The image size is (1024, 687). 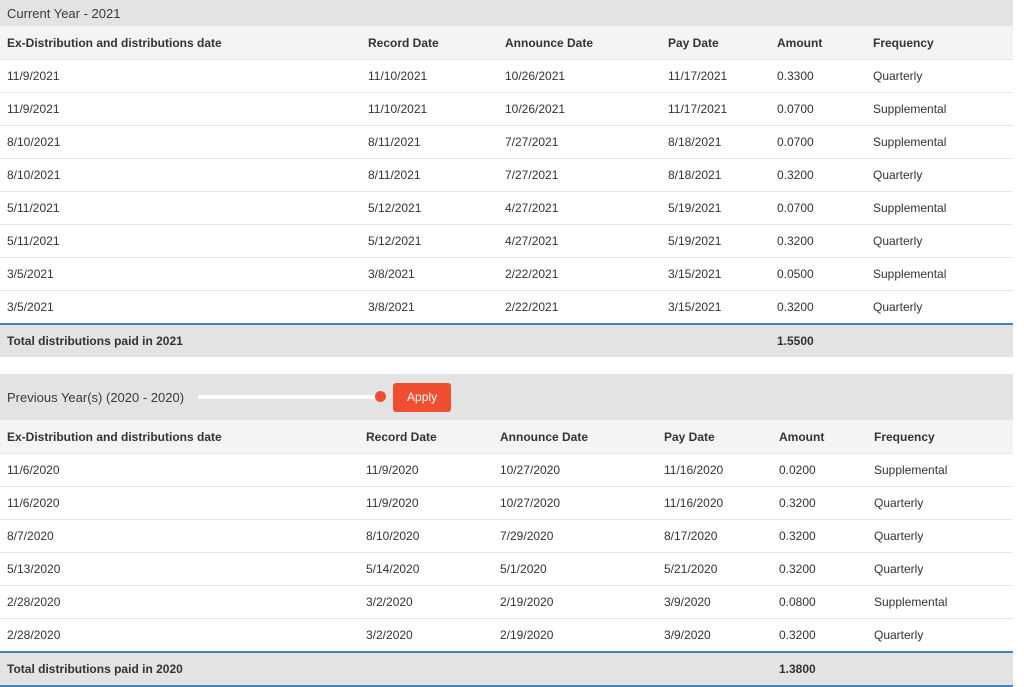 What do you see at coordinates (426, 569) in the screenshot?
I see `record-date-cell: 5/14/2020` at bounding box center [426, 569].